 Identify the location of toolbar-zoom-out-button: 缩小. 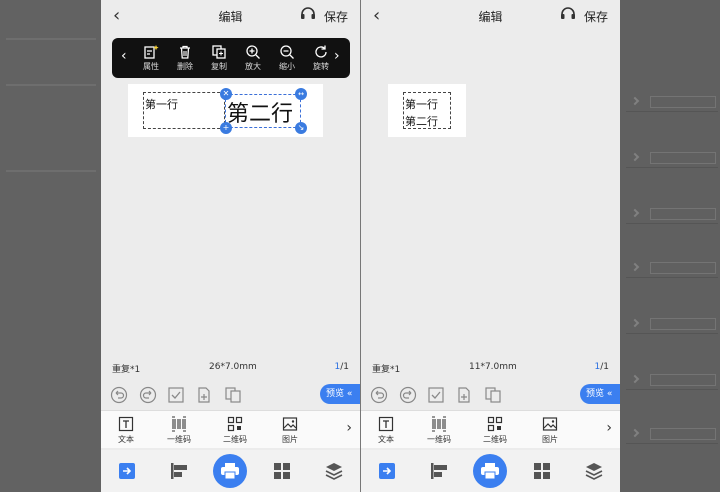
(287, 58).